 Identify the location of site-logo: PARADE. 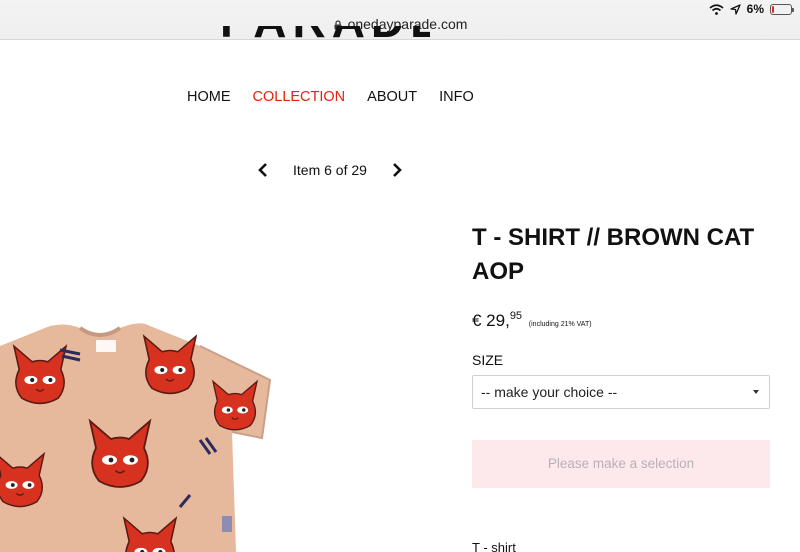
(325, 34).